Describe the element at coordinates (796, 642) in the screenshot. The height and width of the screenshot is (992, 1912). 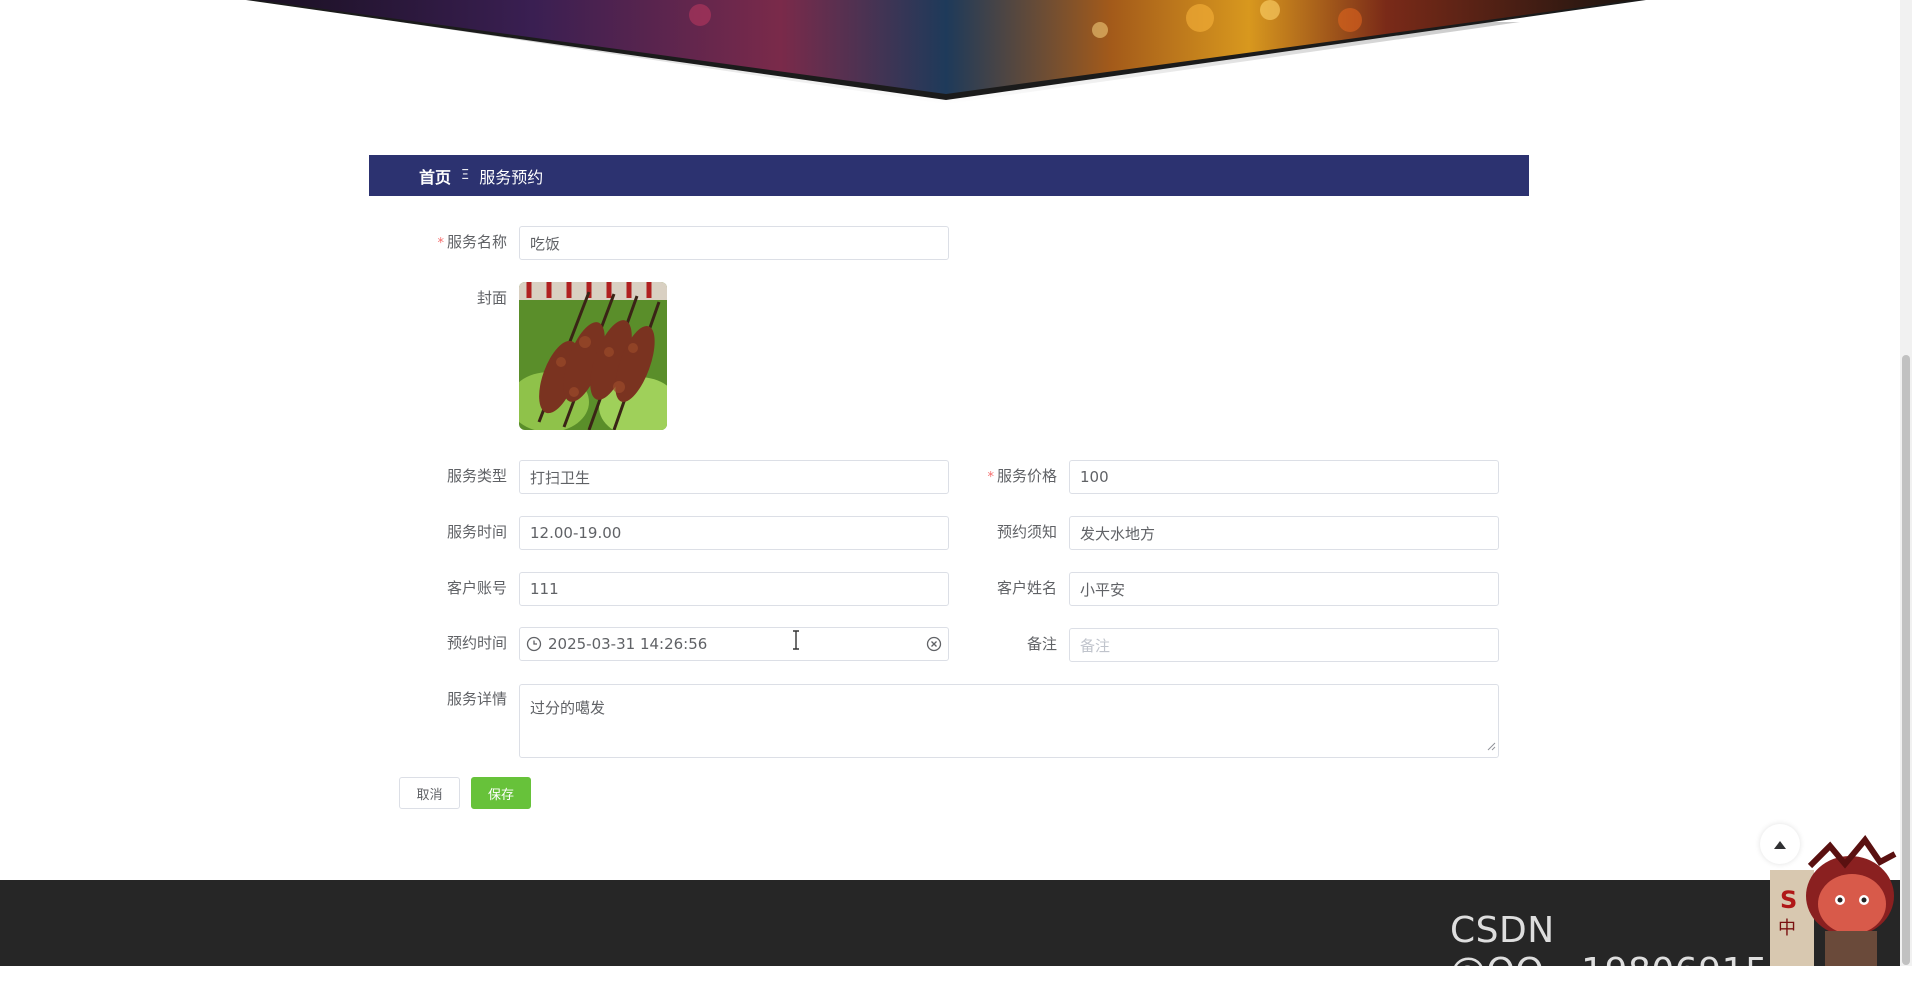
I see `text-cursor-icon` at that location.